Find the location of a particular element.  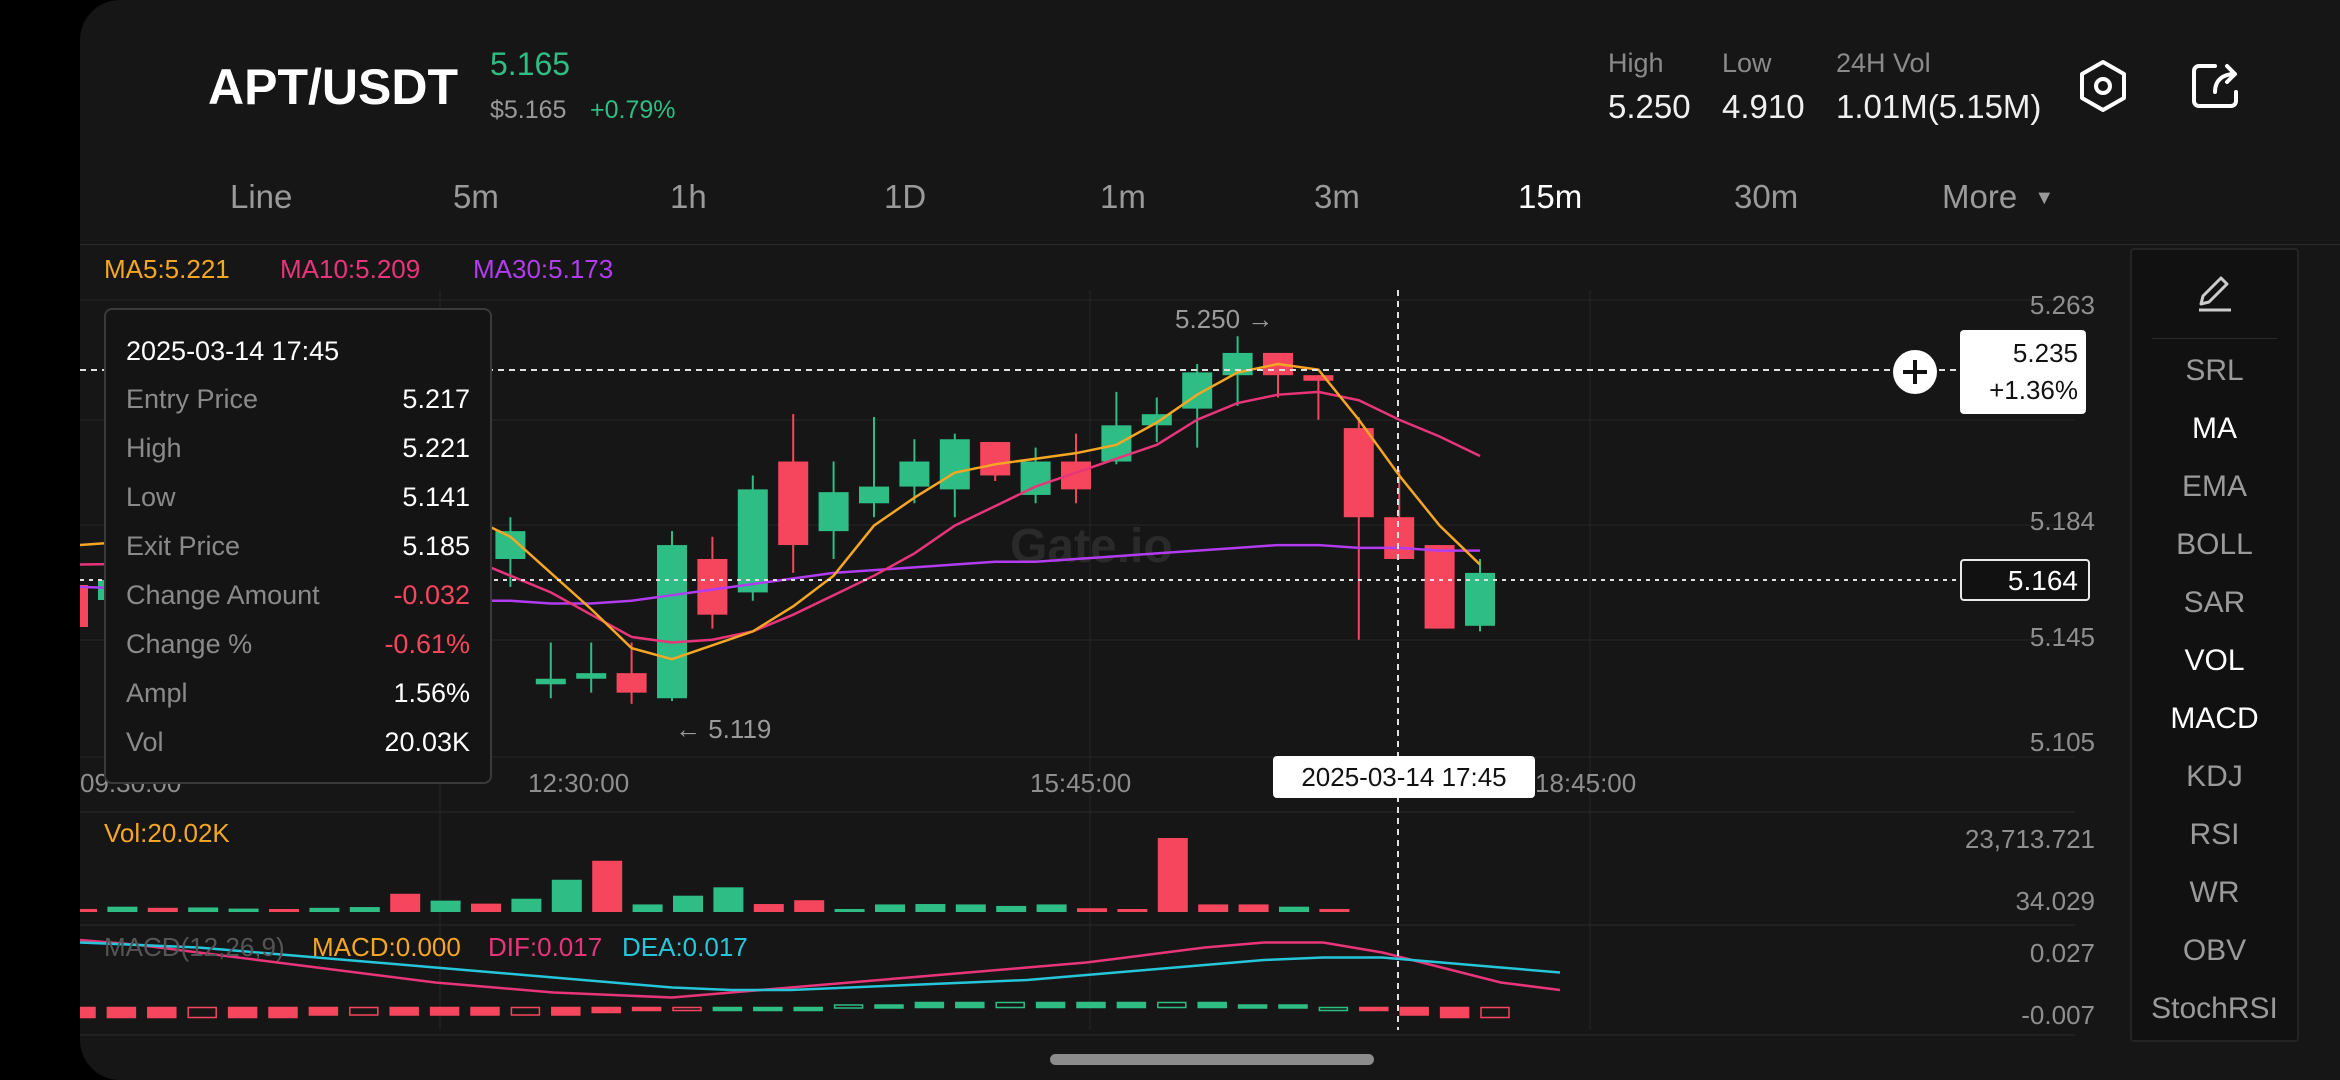

indicator-kdj: KDJ is located at coordinates (2214, 777).